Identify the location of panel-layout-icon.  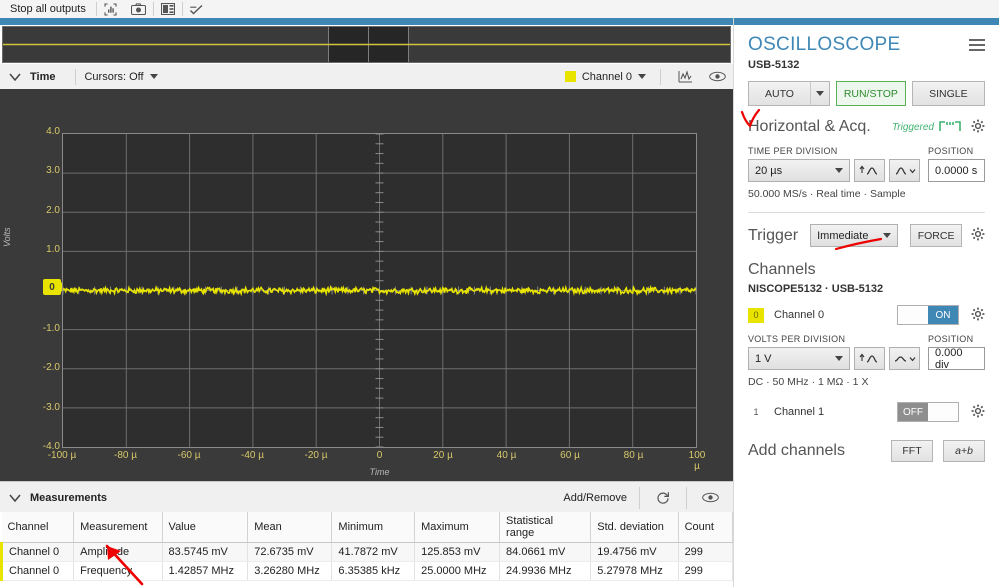
(168, 9).